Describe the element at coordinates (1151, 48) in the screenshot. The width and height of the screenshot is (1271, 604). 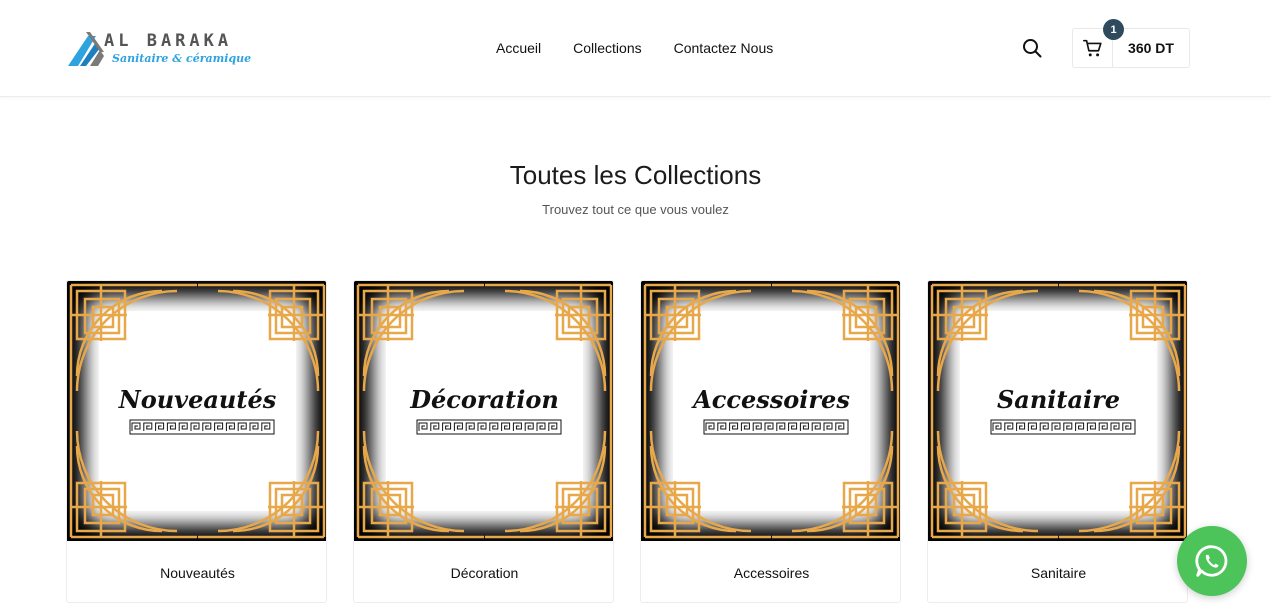
I see `cart-total: 360 DT` at that location.